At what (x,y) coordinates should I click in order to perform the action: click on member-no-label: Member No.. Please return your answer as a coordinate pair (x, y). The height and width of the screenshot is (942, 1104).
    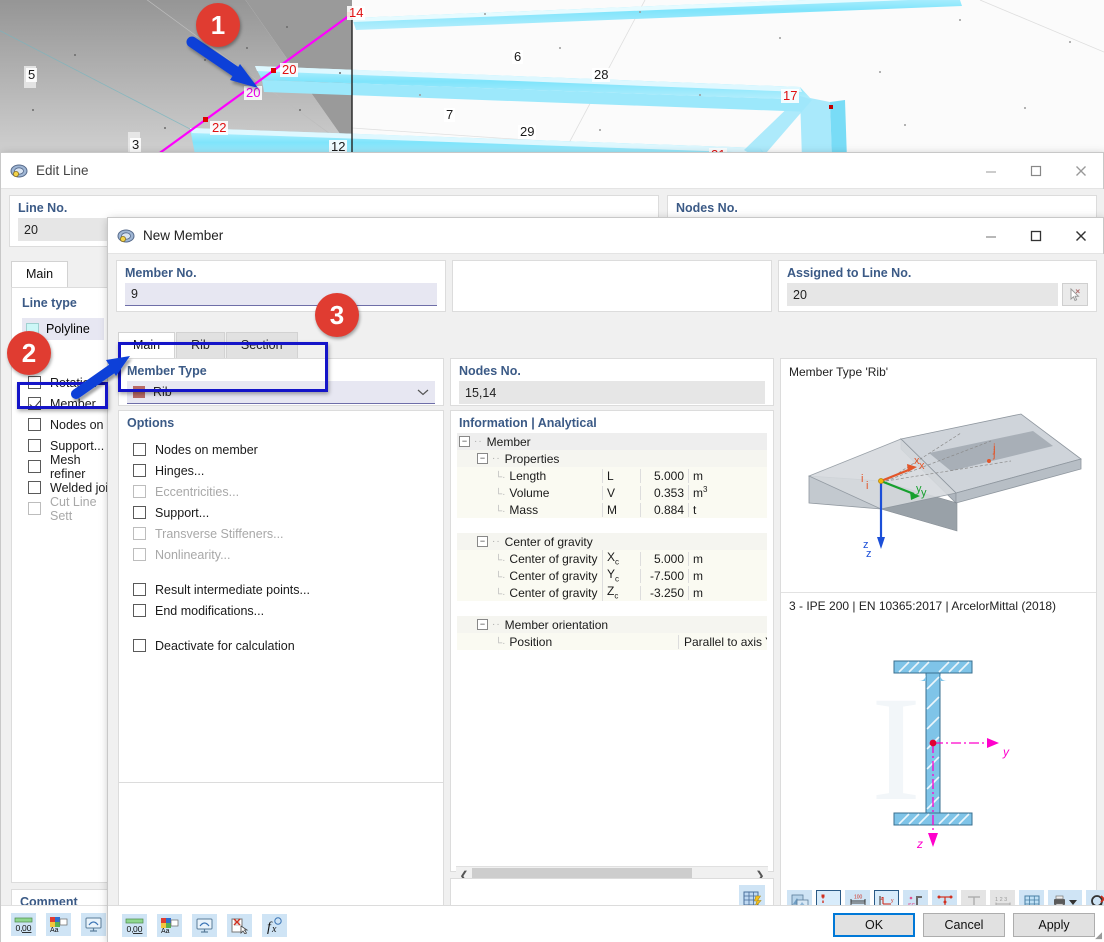
    Looking at the image, I should click on (161, 273).